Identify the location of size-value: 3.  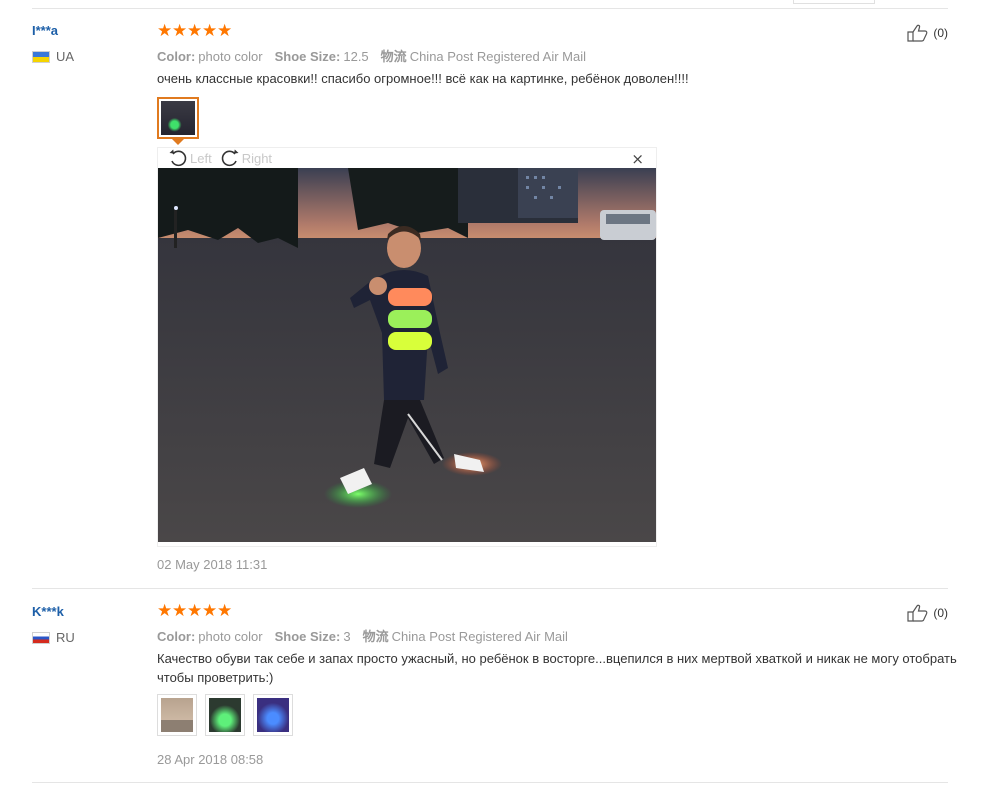
(347, 636).